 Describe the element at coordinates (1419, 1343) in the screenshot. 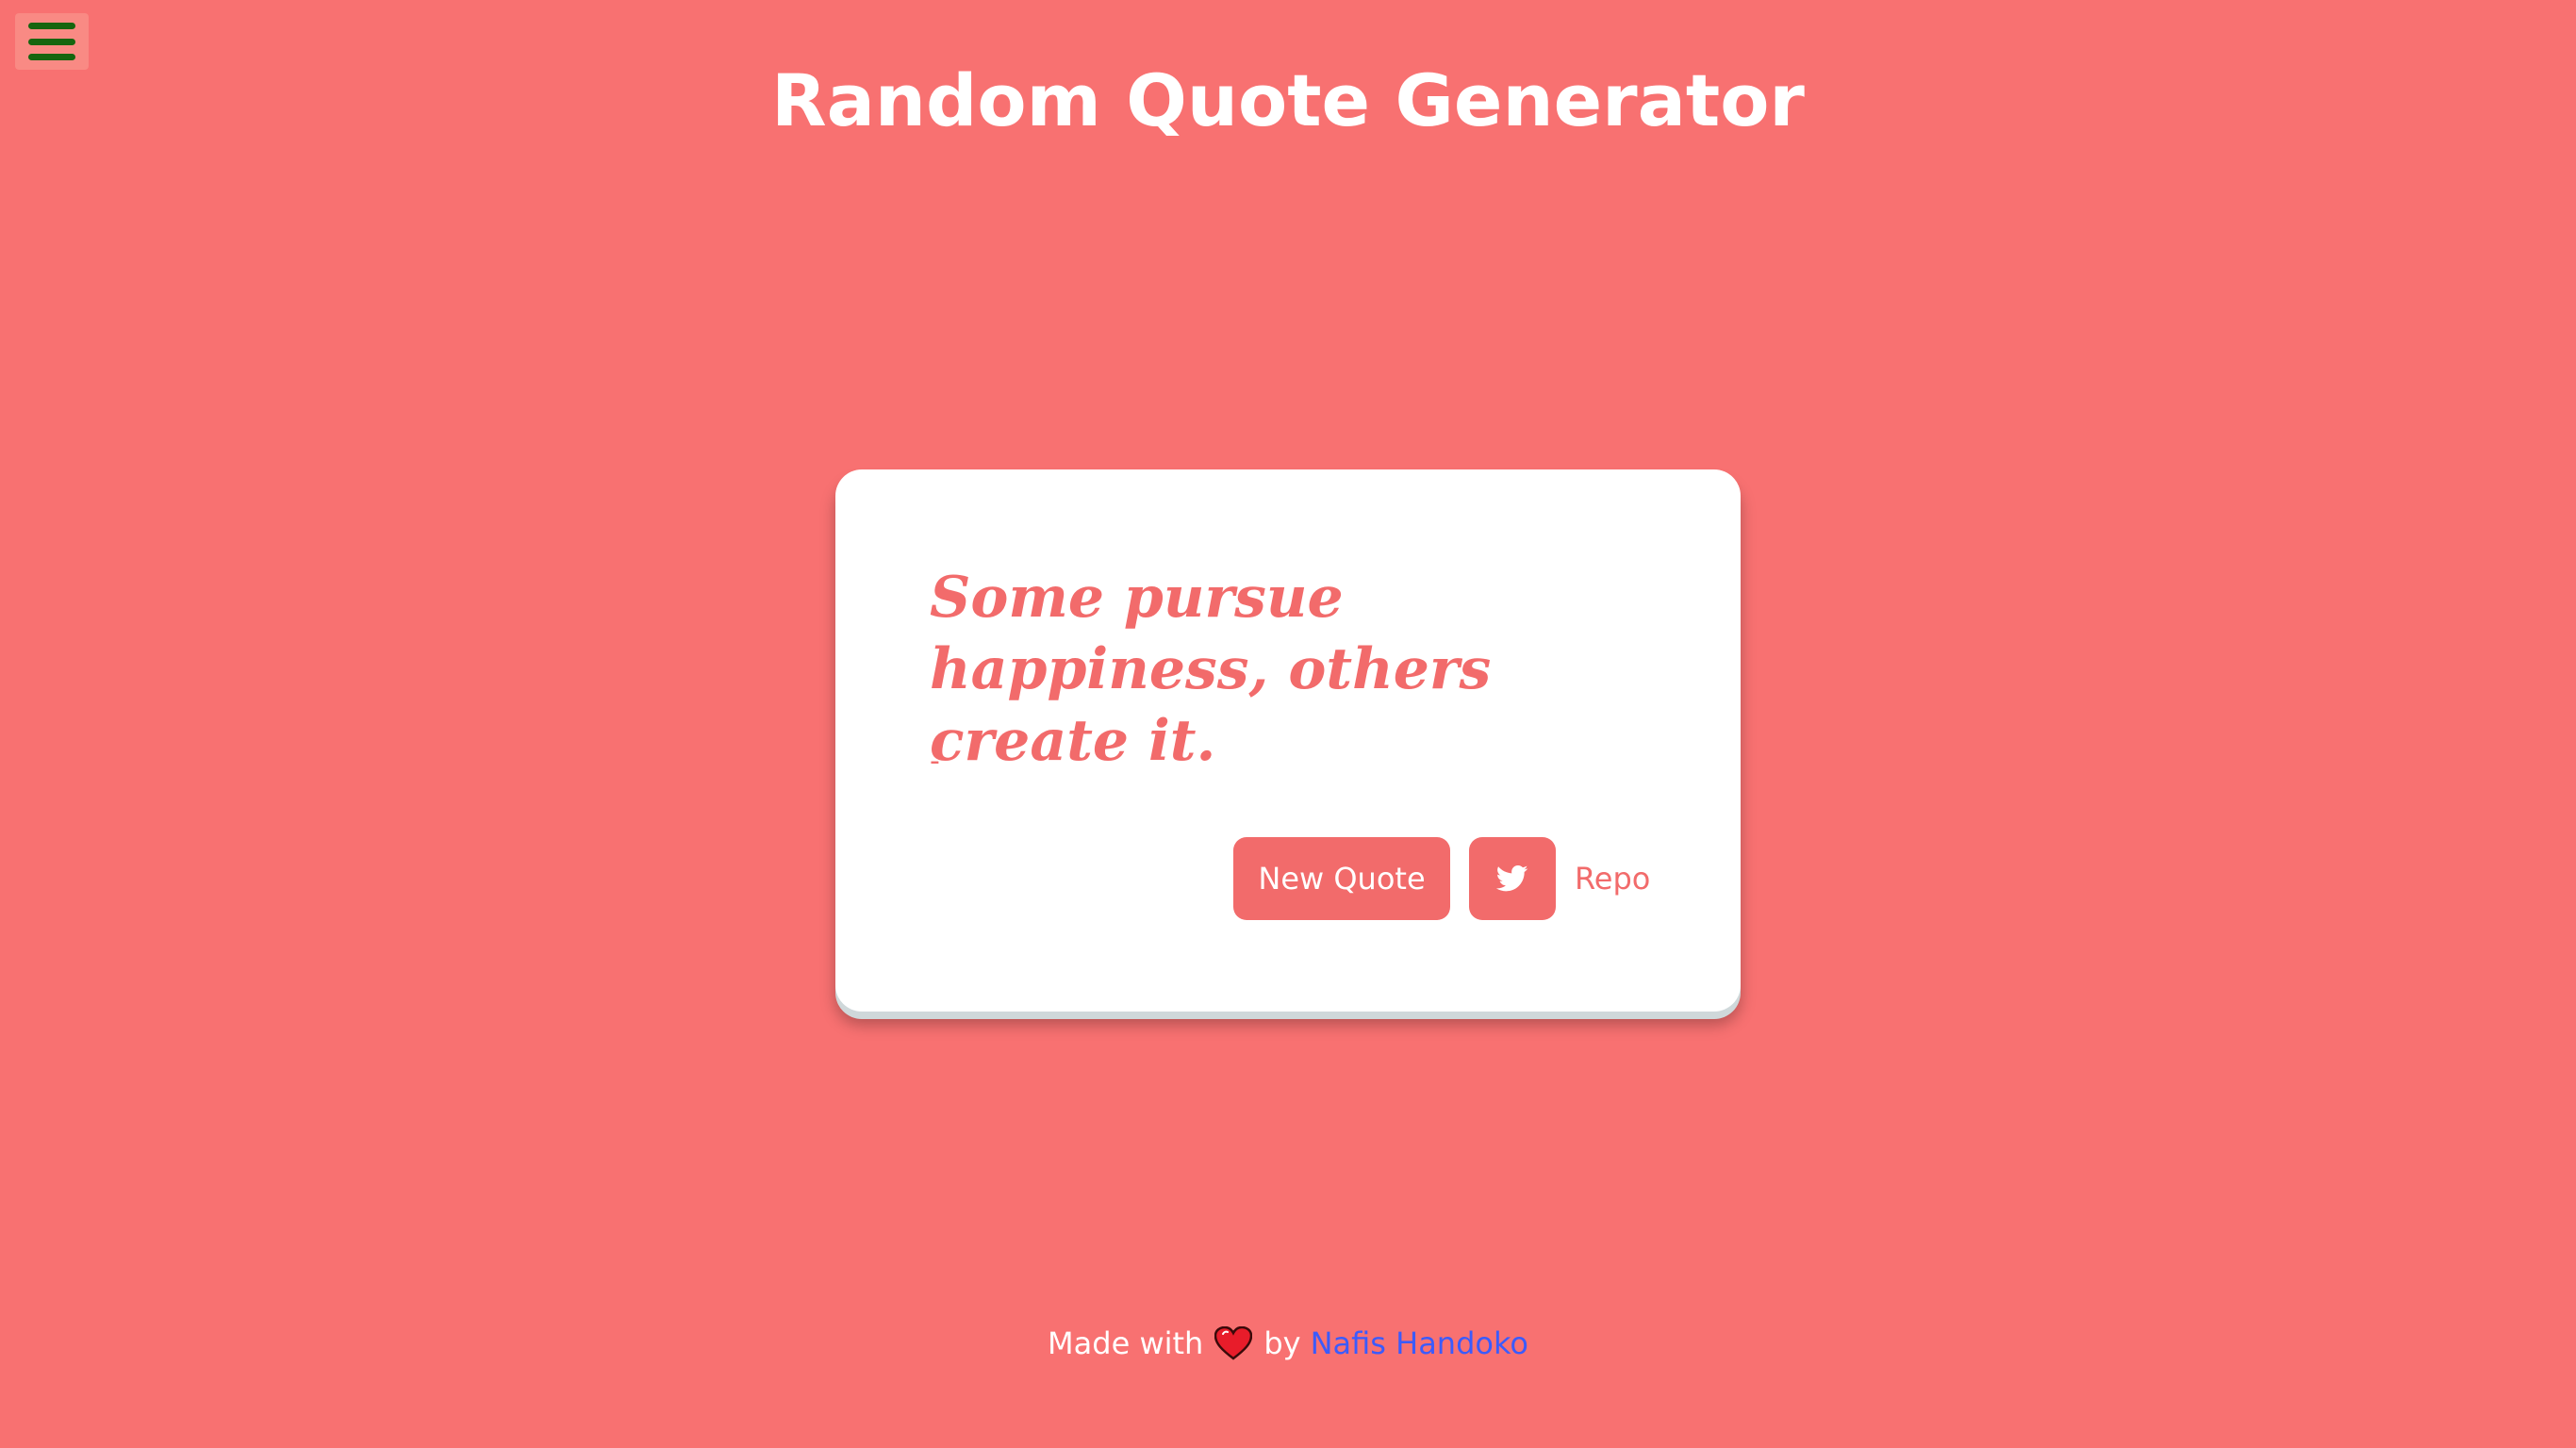

I see `author-link: Nafis Handoko` at that location.